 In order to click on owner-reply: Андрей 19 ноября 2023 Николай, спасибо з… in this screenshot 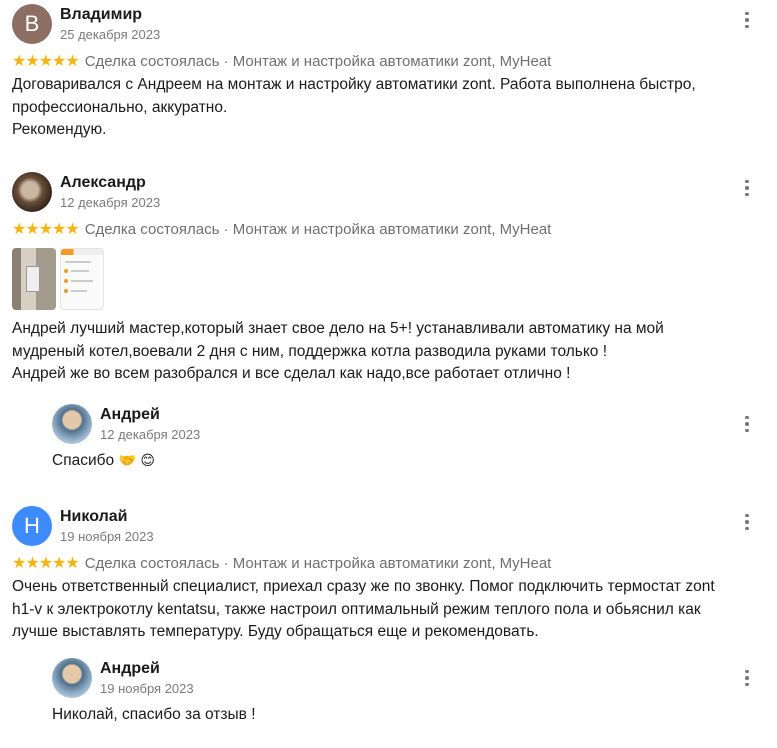, I will do `click(400, 692)`.